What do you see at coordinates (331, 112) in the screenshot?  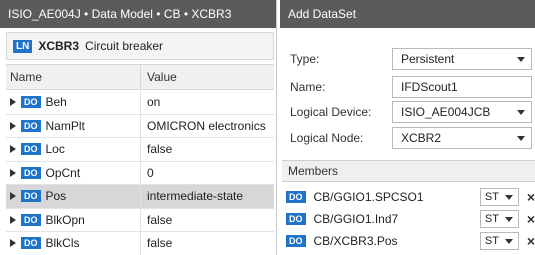 I see `logical-device-label: Logical Device:` at bounding box center [331, 112].